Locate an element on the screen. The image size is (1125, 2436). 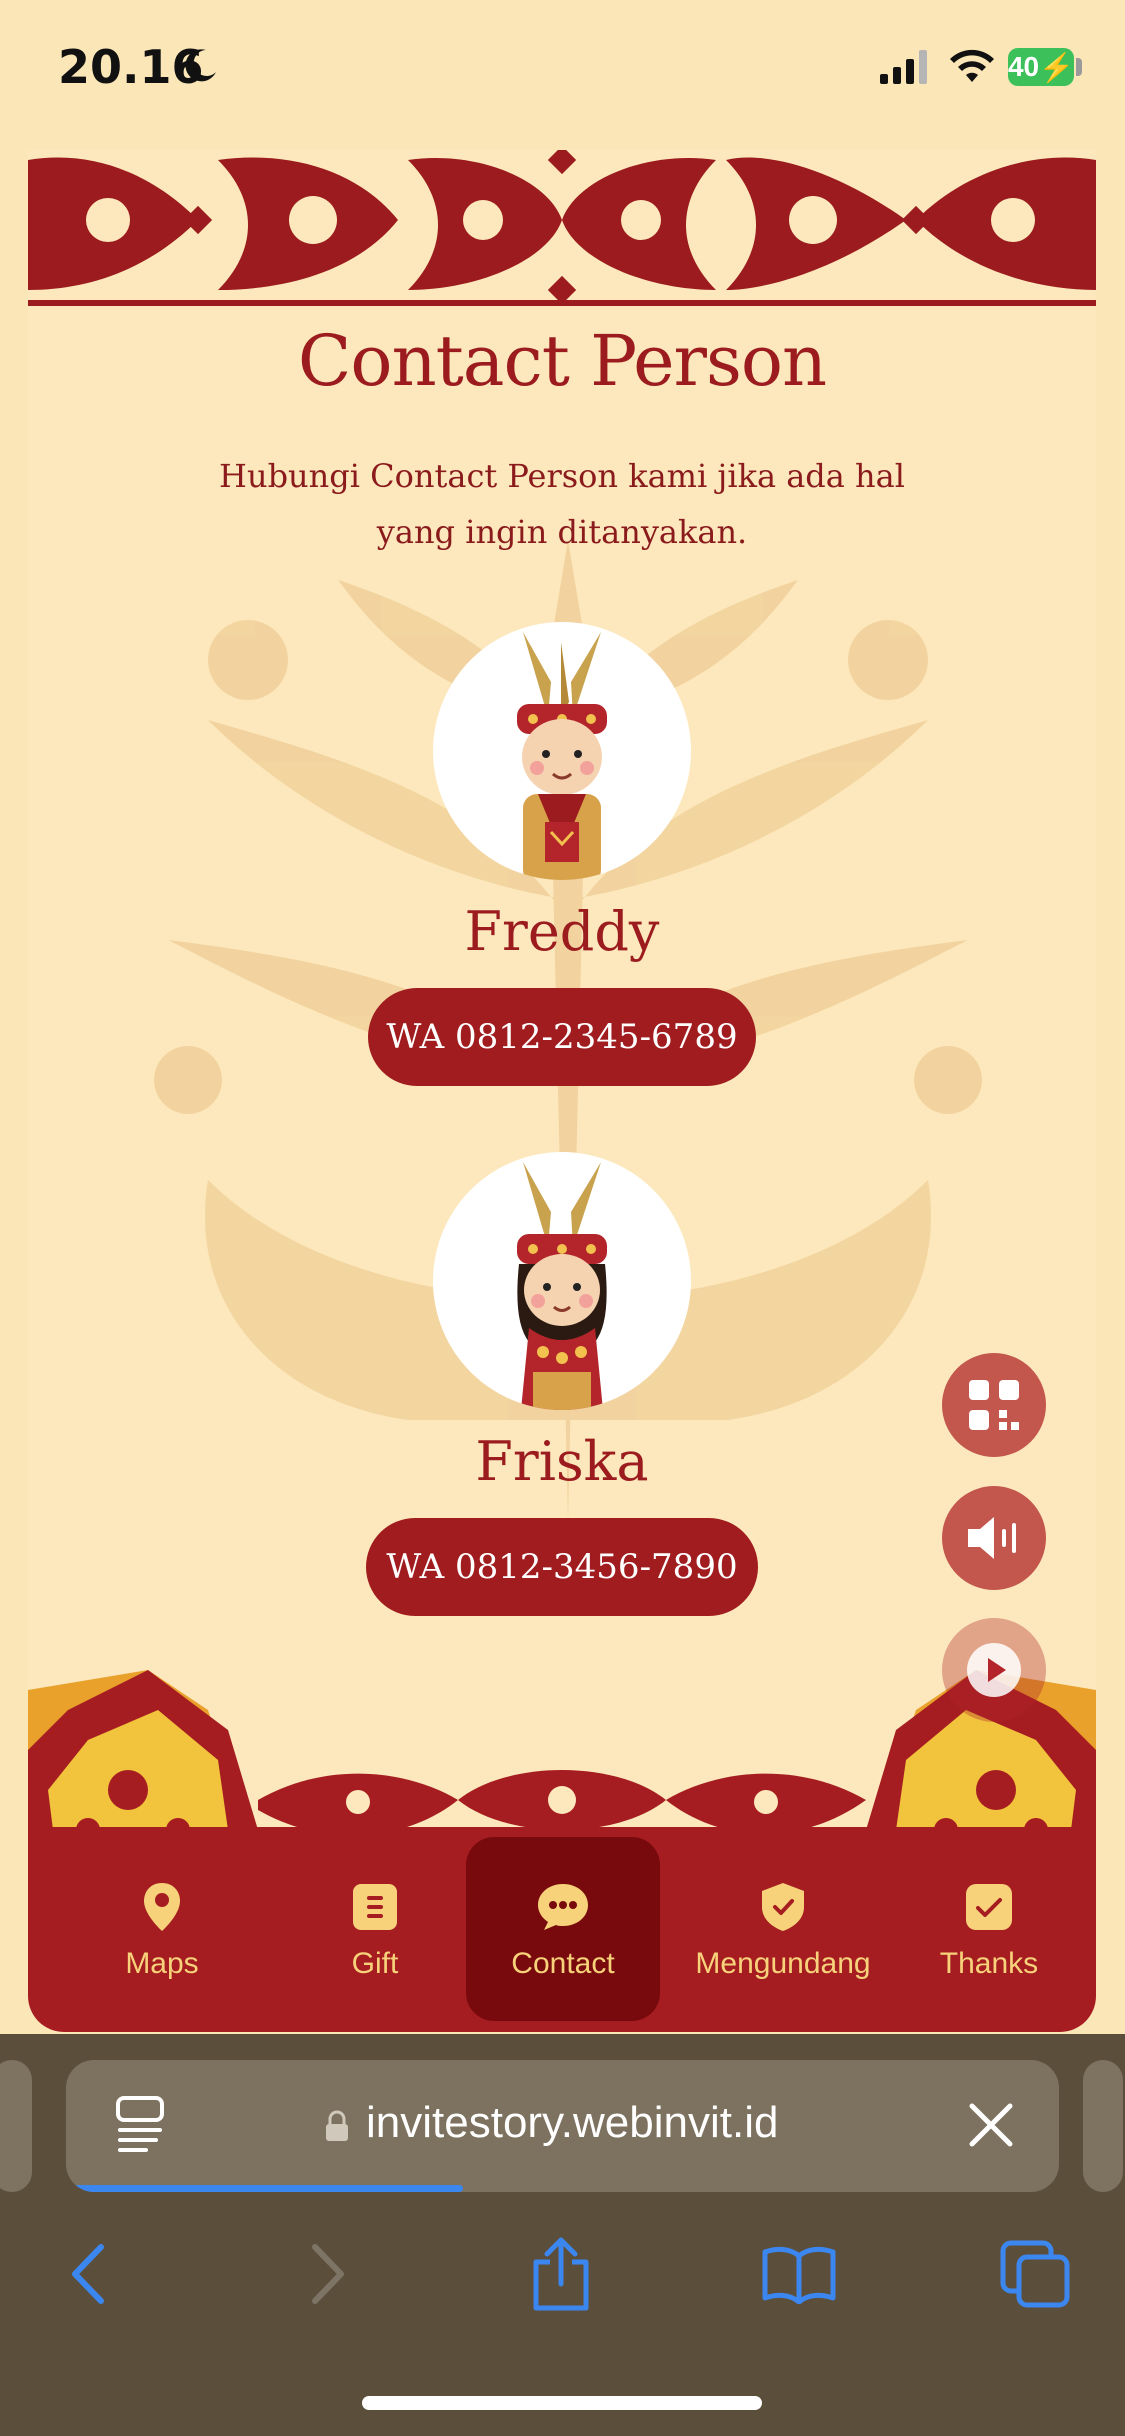
bride-illustration-icon is located at coordinates (562, 1286).